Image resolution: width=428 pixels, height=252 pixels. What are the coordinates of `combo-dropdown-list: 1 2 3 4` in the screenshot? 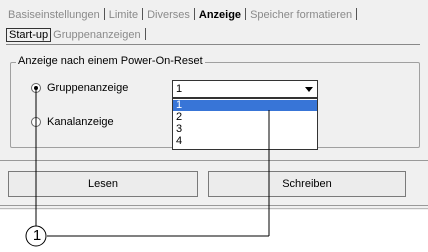 It's located at (245, 124).